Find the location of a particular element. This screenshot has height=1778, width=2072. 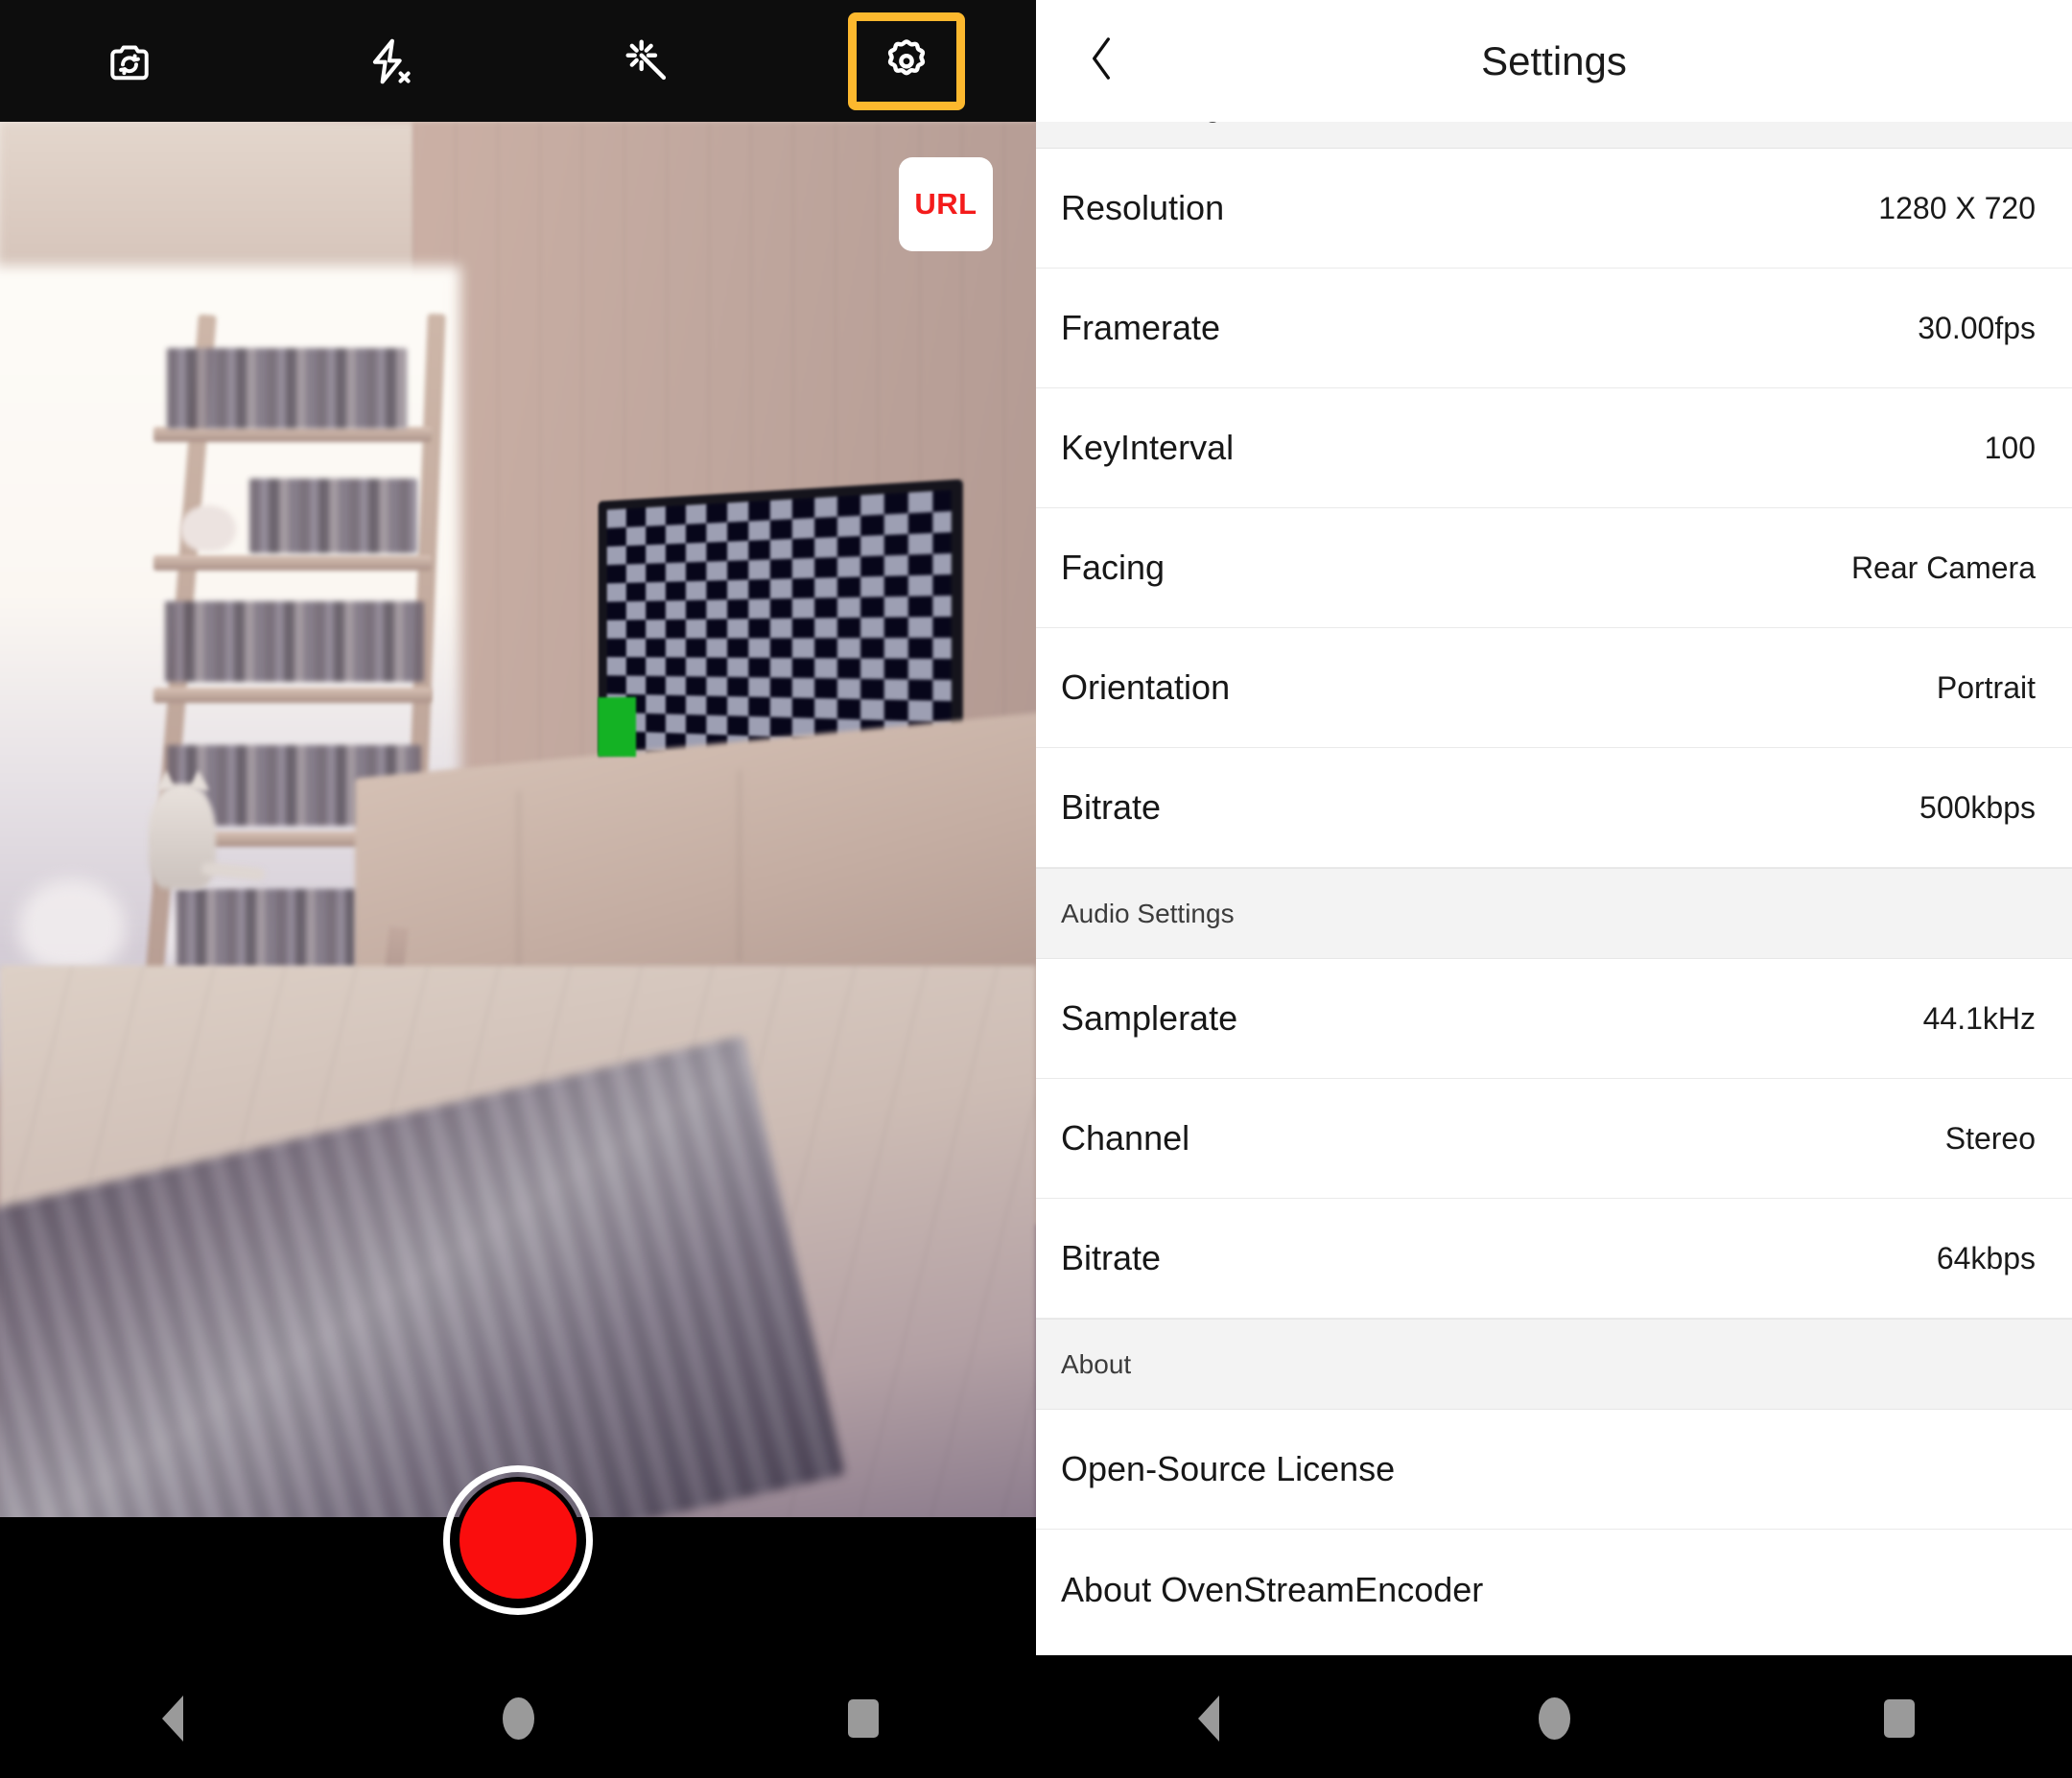

settings-row-open-source-license: Open-Source License is located at coordinates (1554, 1470).